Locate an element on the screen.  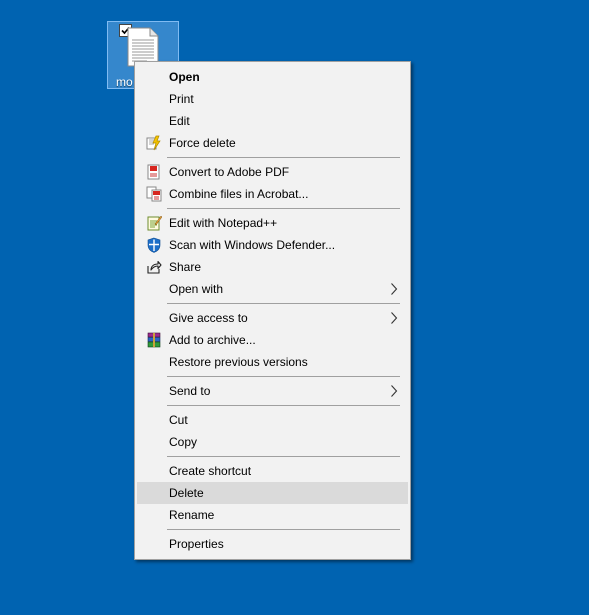
menu-item-label: Force delete is located at coordinates (202, 143).